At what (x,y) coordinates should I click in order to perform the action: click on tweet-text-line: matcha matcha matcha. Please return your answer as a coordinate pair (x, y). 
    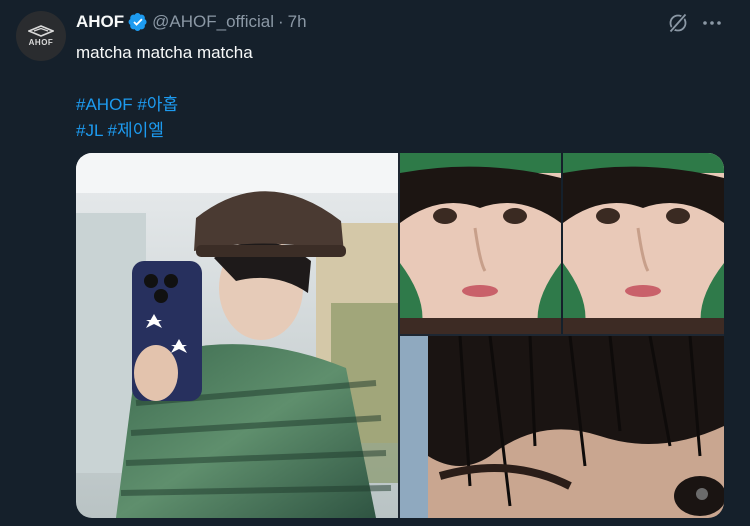
    Looking at the image, I should click on (164, 52).